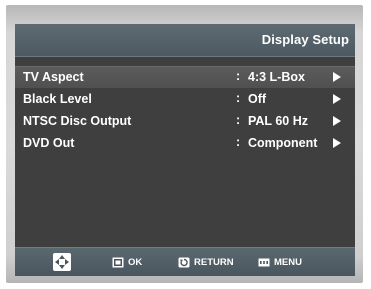 This screenshot has width=371, height=289. Describe the element at coordinates (276, 77) in the screenshot. I see `menu-item-value: 4:3 L-Box` at that location.